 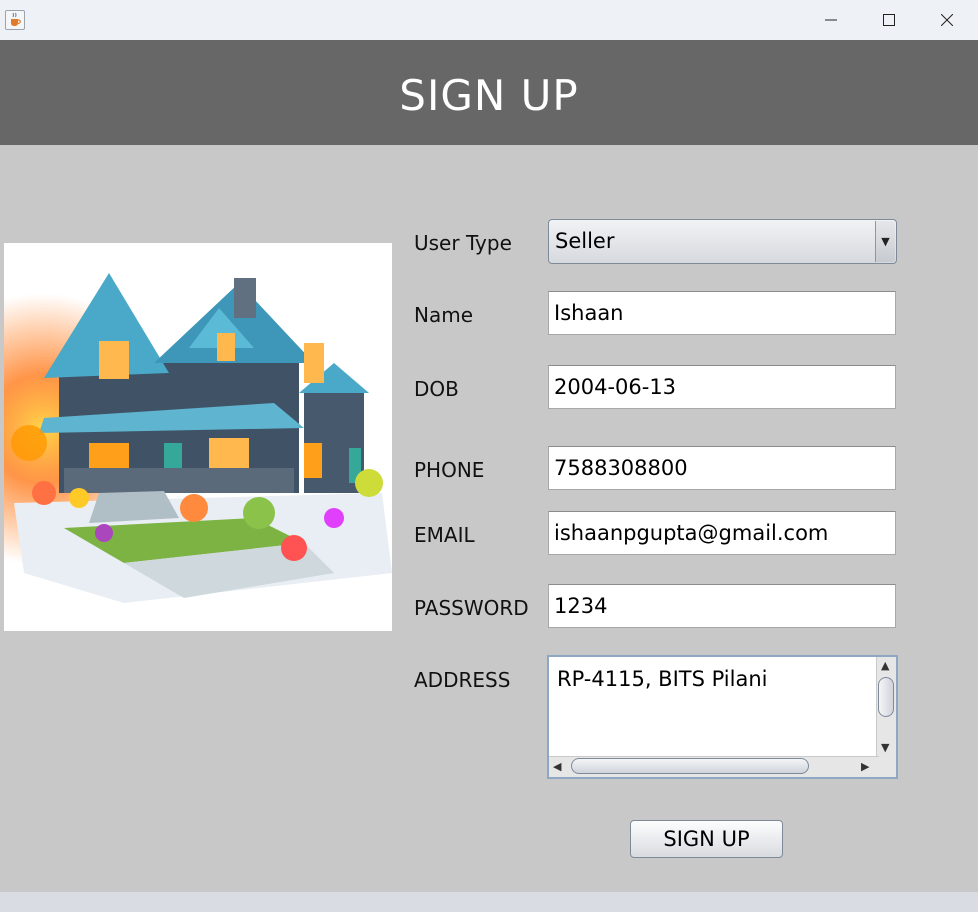 What do you see at coordinates (462, 680) in the screenshot?
I see `address-label: ADDRESS` at bounding box center [462, 680].